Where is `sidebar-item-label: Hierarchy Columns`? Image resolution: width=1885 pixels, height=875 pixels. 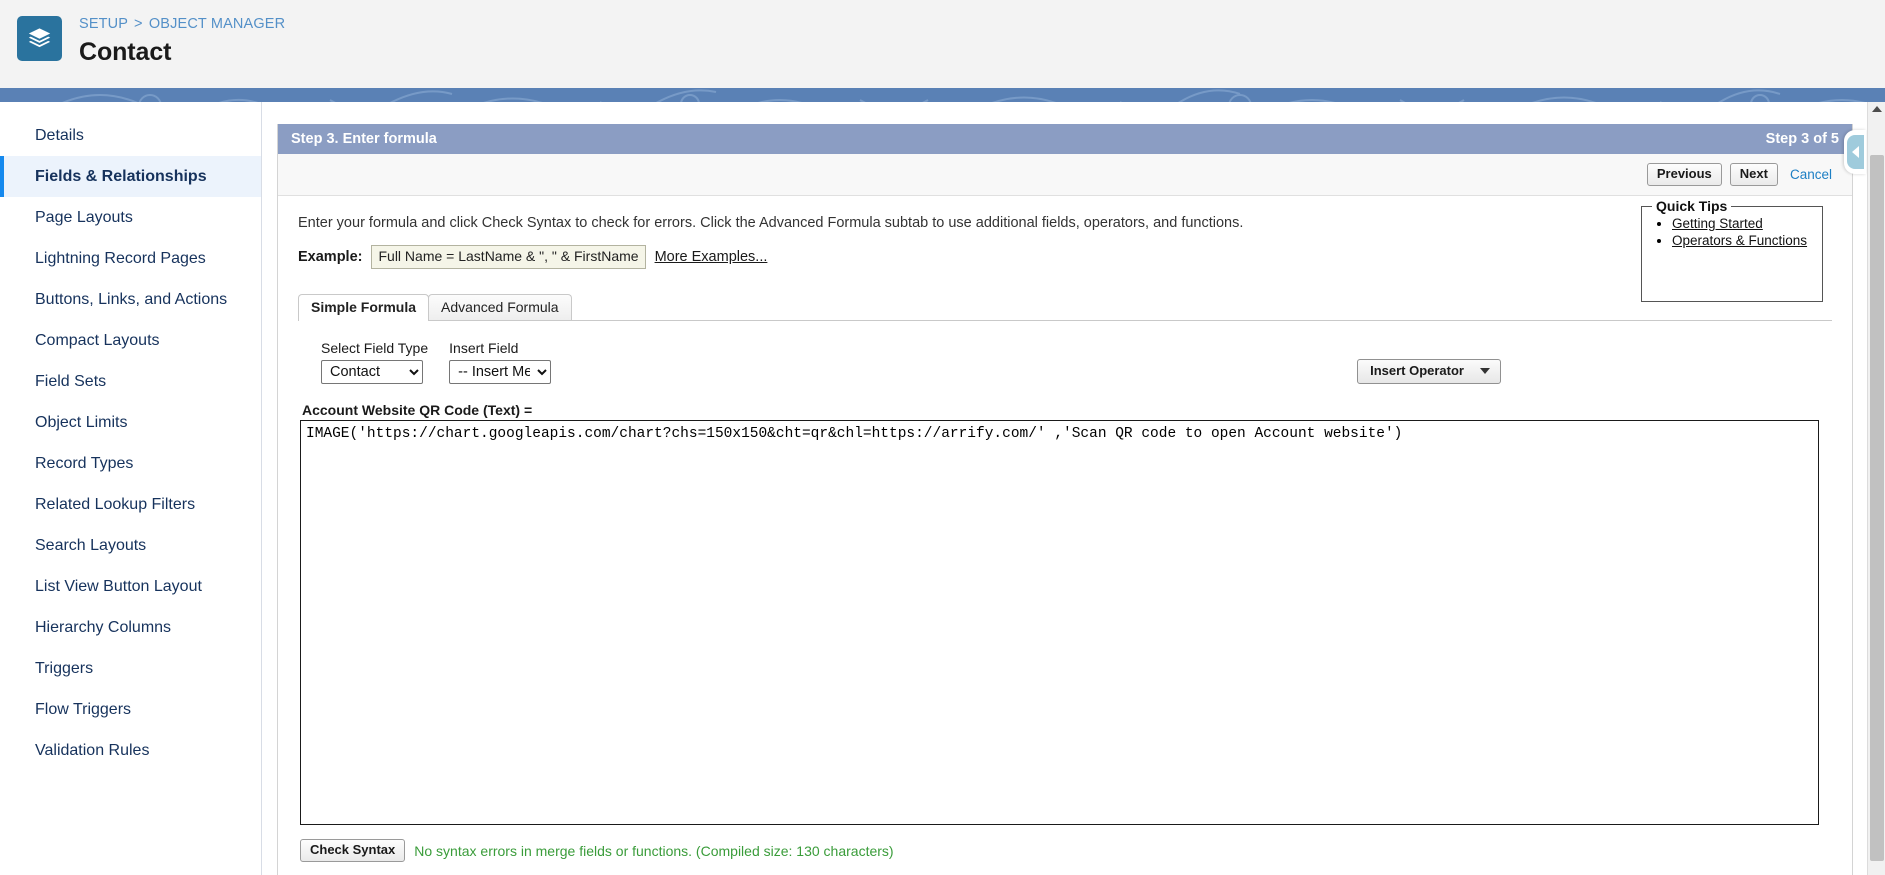
sidebar-item-label: Hierarchy Columns is located at coordinates (103, 627).